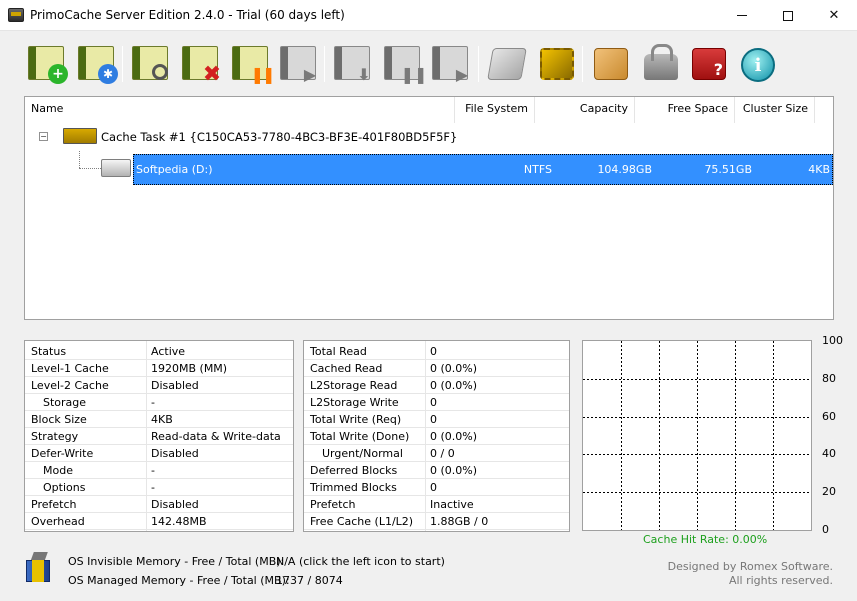  I want to click on grid-row: Defer-Write Disabled, so click(159, 453).